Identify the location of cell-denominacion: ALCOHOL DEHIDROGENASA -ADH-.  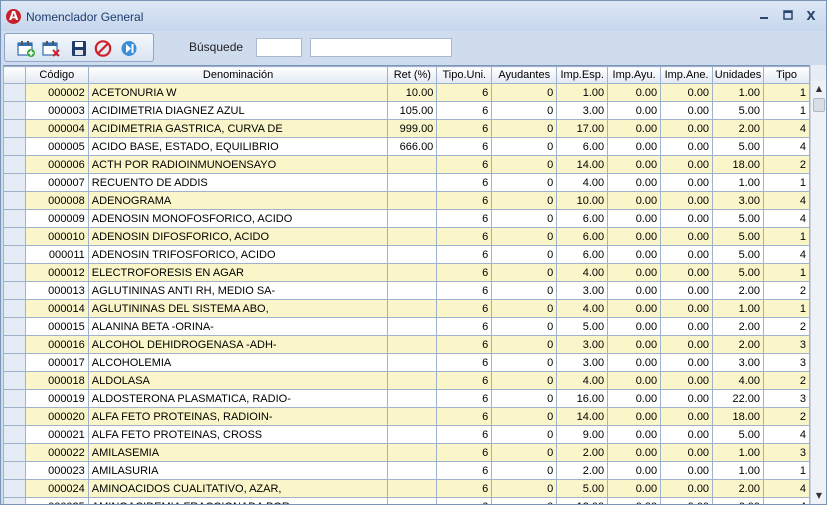
(238, 344).